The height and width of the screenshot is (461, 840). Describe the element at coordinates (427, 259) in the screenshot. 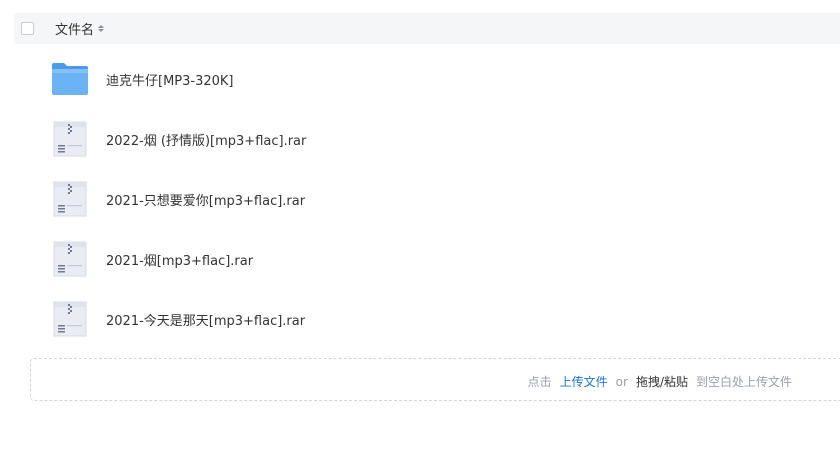

I see `file-row: 2021-烟[mp3+flac].rar` at that location.